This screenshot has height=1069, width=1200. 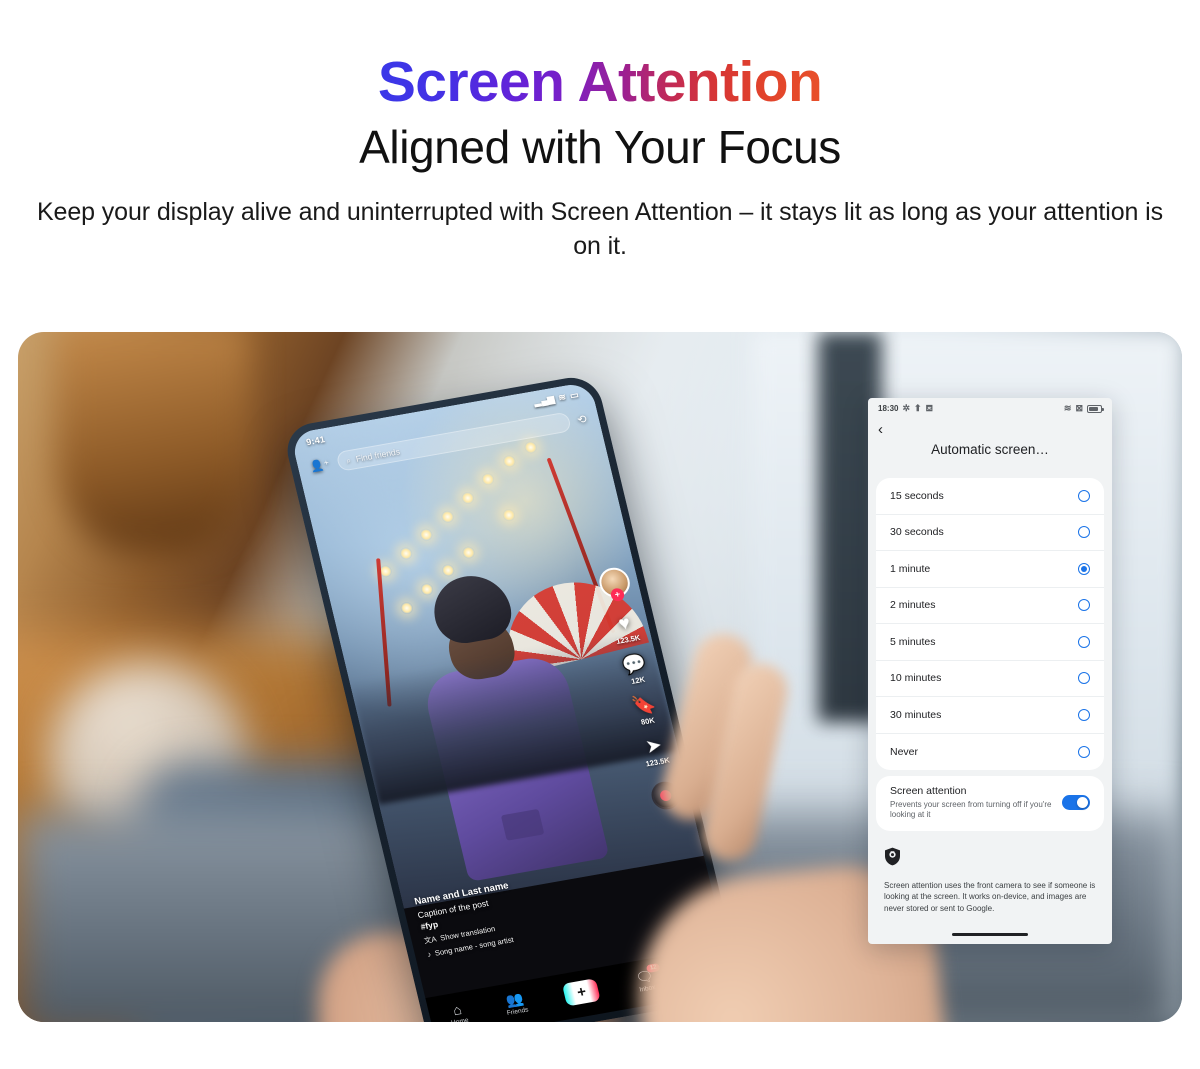 I want to click on list-item: 2 minutes, so click(x=990, y=606).